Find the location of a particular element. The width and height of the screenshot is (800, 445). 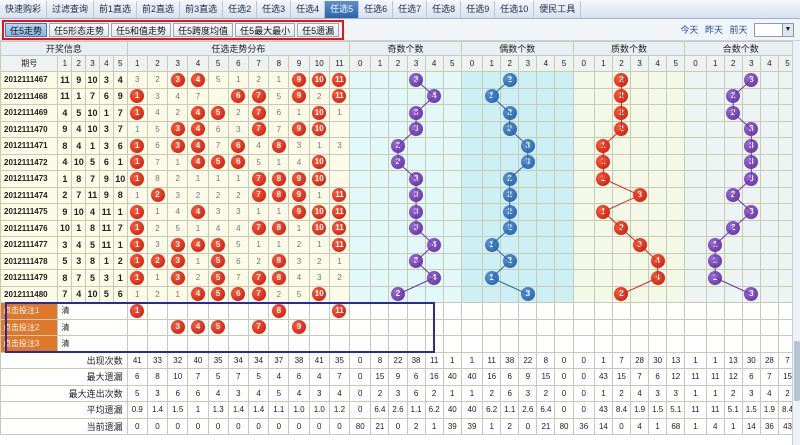

stats-value: 0 is located at coordinates (198, 426).